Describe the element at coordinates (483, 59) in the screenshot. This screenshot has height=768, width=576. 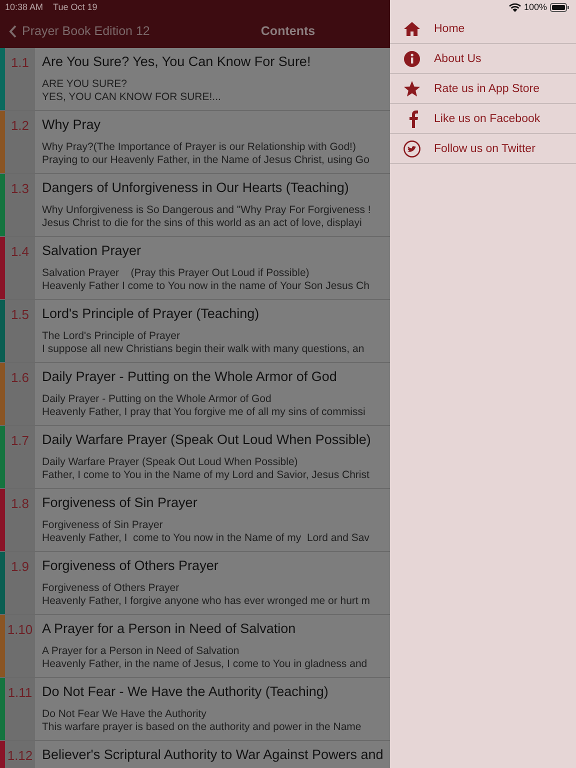
I see `menu-item: About Us` at that location.